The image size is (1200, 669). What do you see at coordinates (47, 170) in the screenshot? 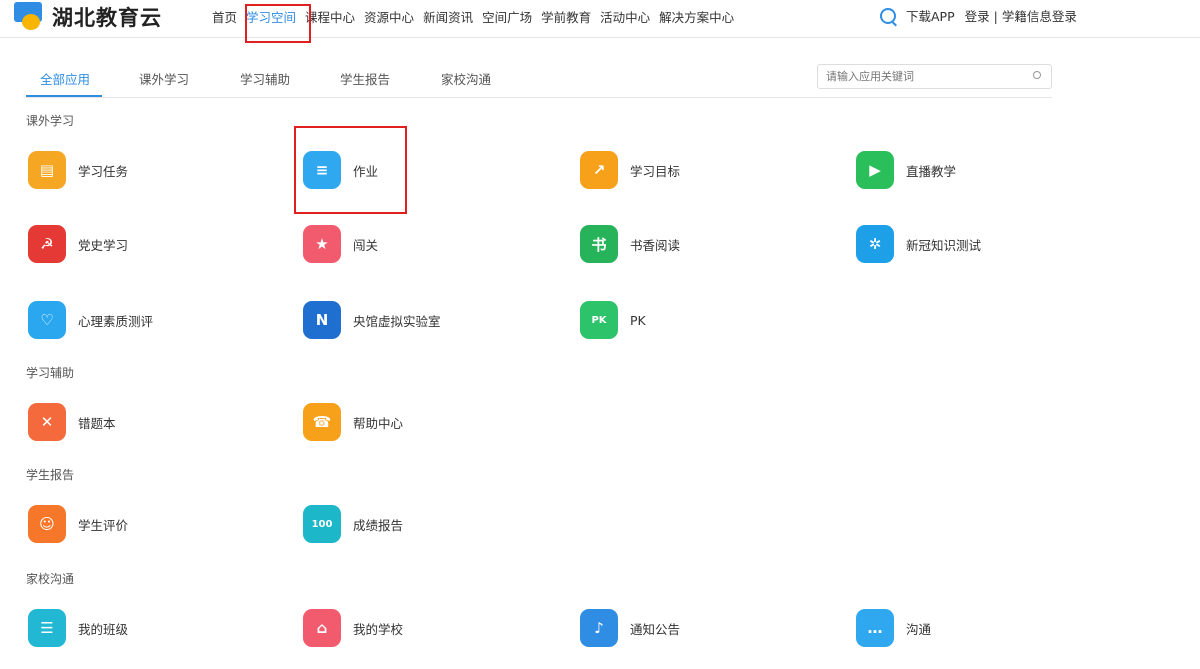
I see `task-icon: ▤` at bounding box center [47, 170].